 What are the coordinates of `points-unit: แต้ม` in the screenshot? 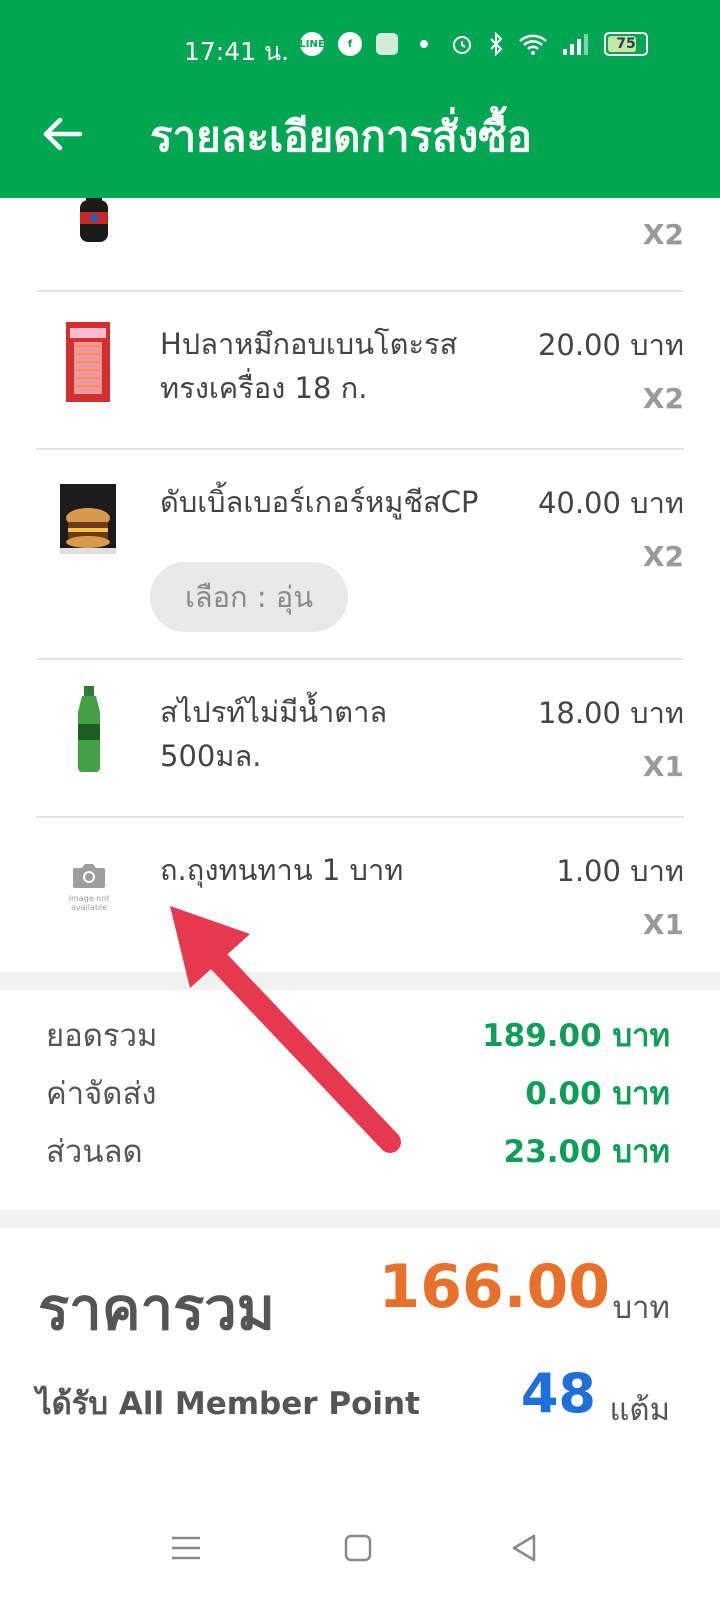 It's located at (639, 1410).